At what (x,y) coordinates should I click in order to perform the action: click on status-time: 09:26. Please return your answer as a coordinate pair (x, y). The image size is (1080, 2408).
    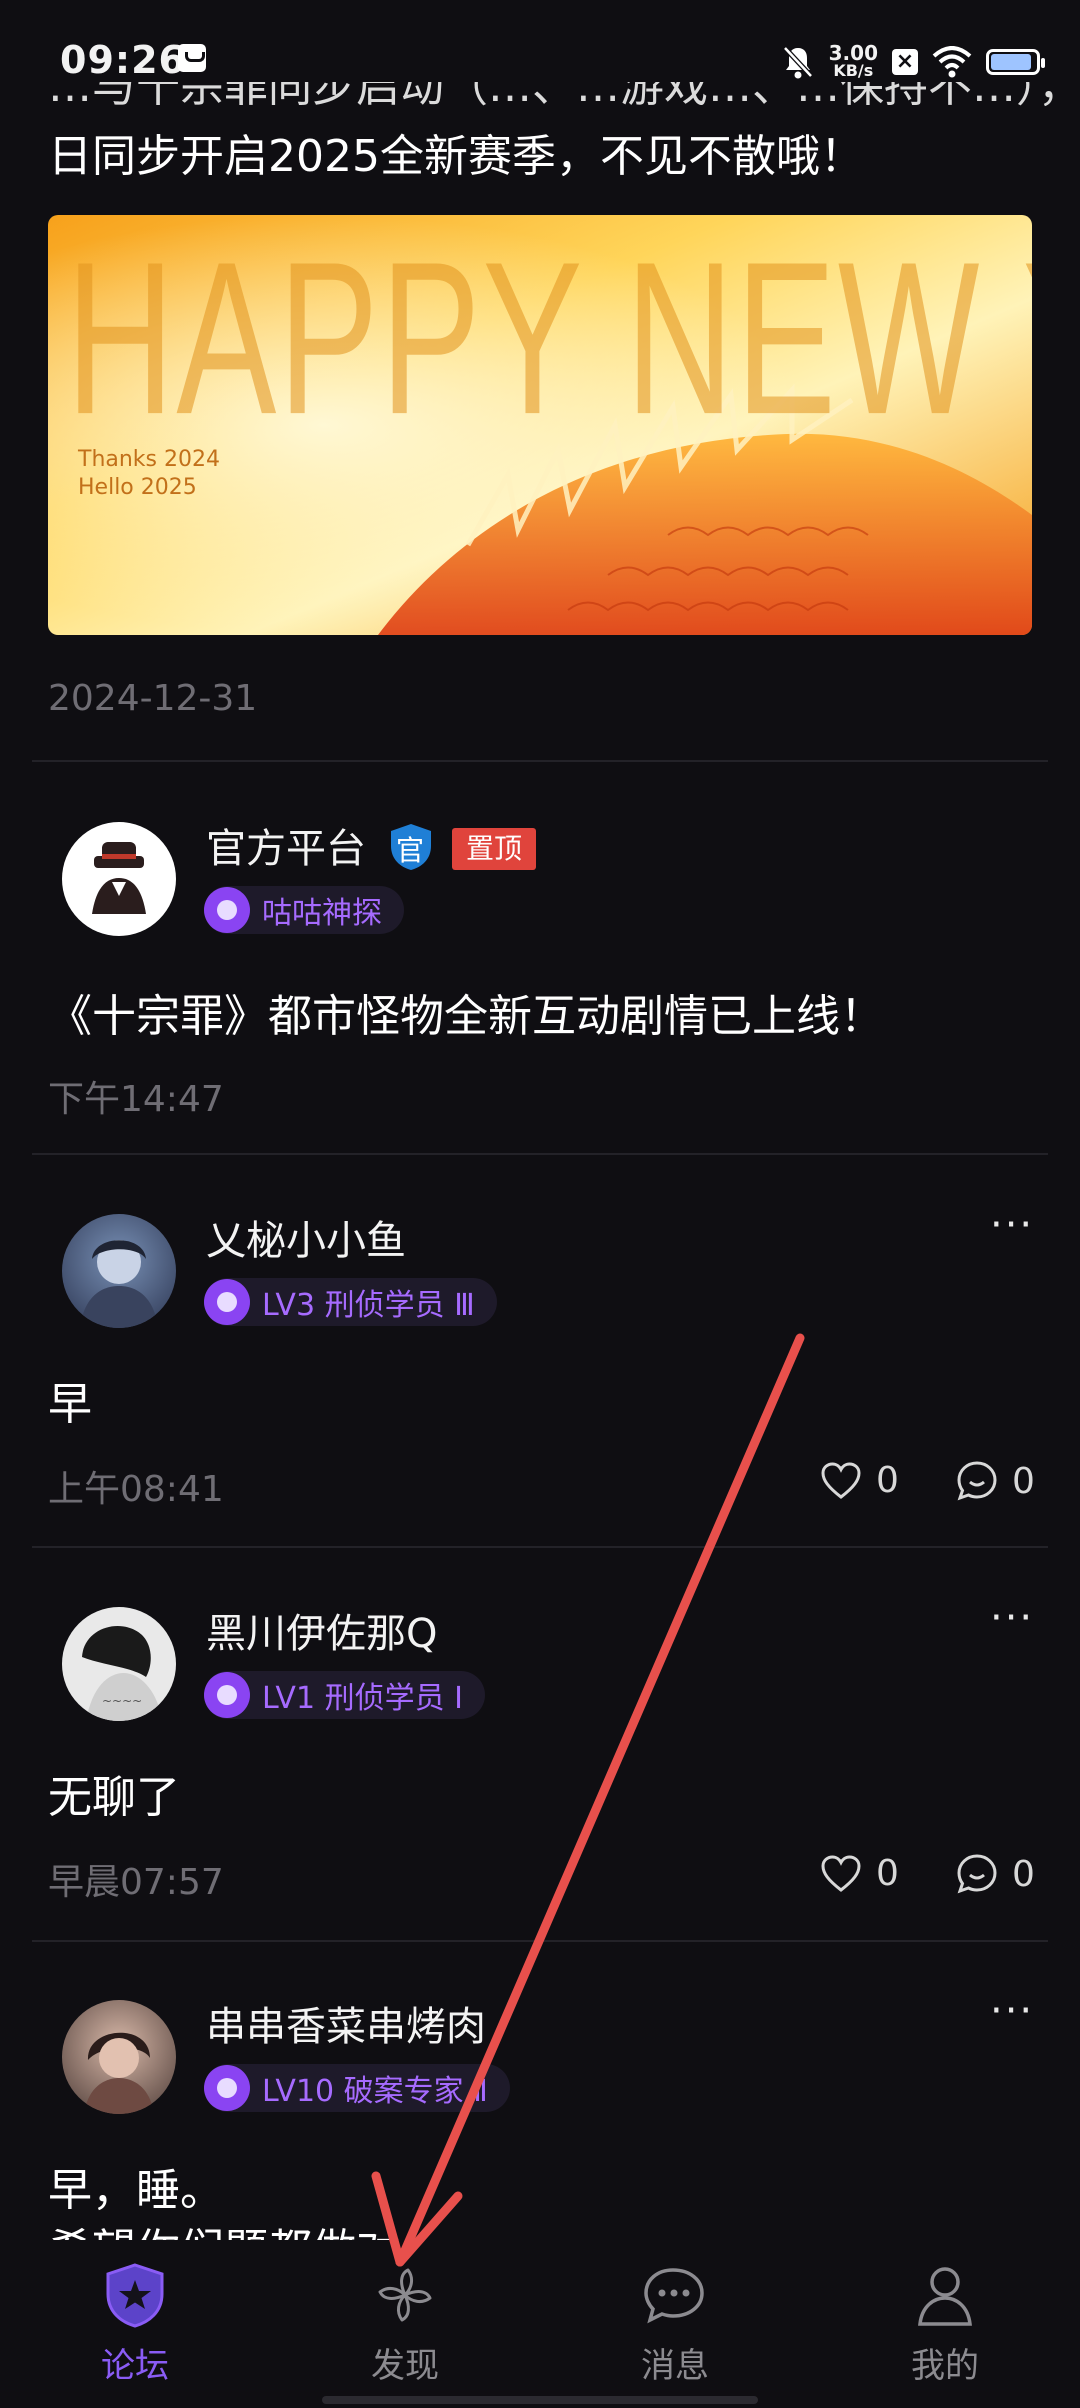
    Looking at the image, I should click on (123, 60).